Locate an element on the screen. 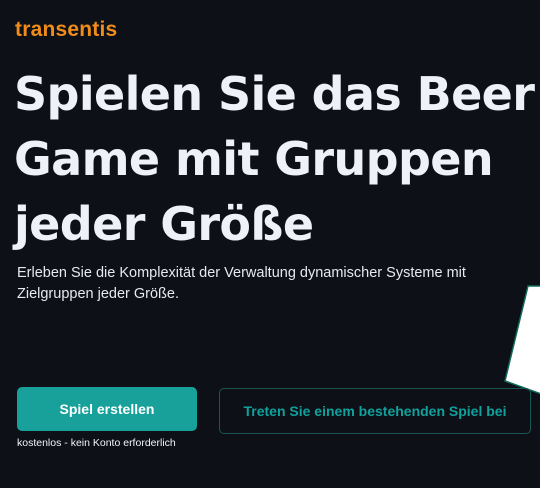  hero-title-line: Spielen Sie das Beer is located at coordinates (274, 94).